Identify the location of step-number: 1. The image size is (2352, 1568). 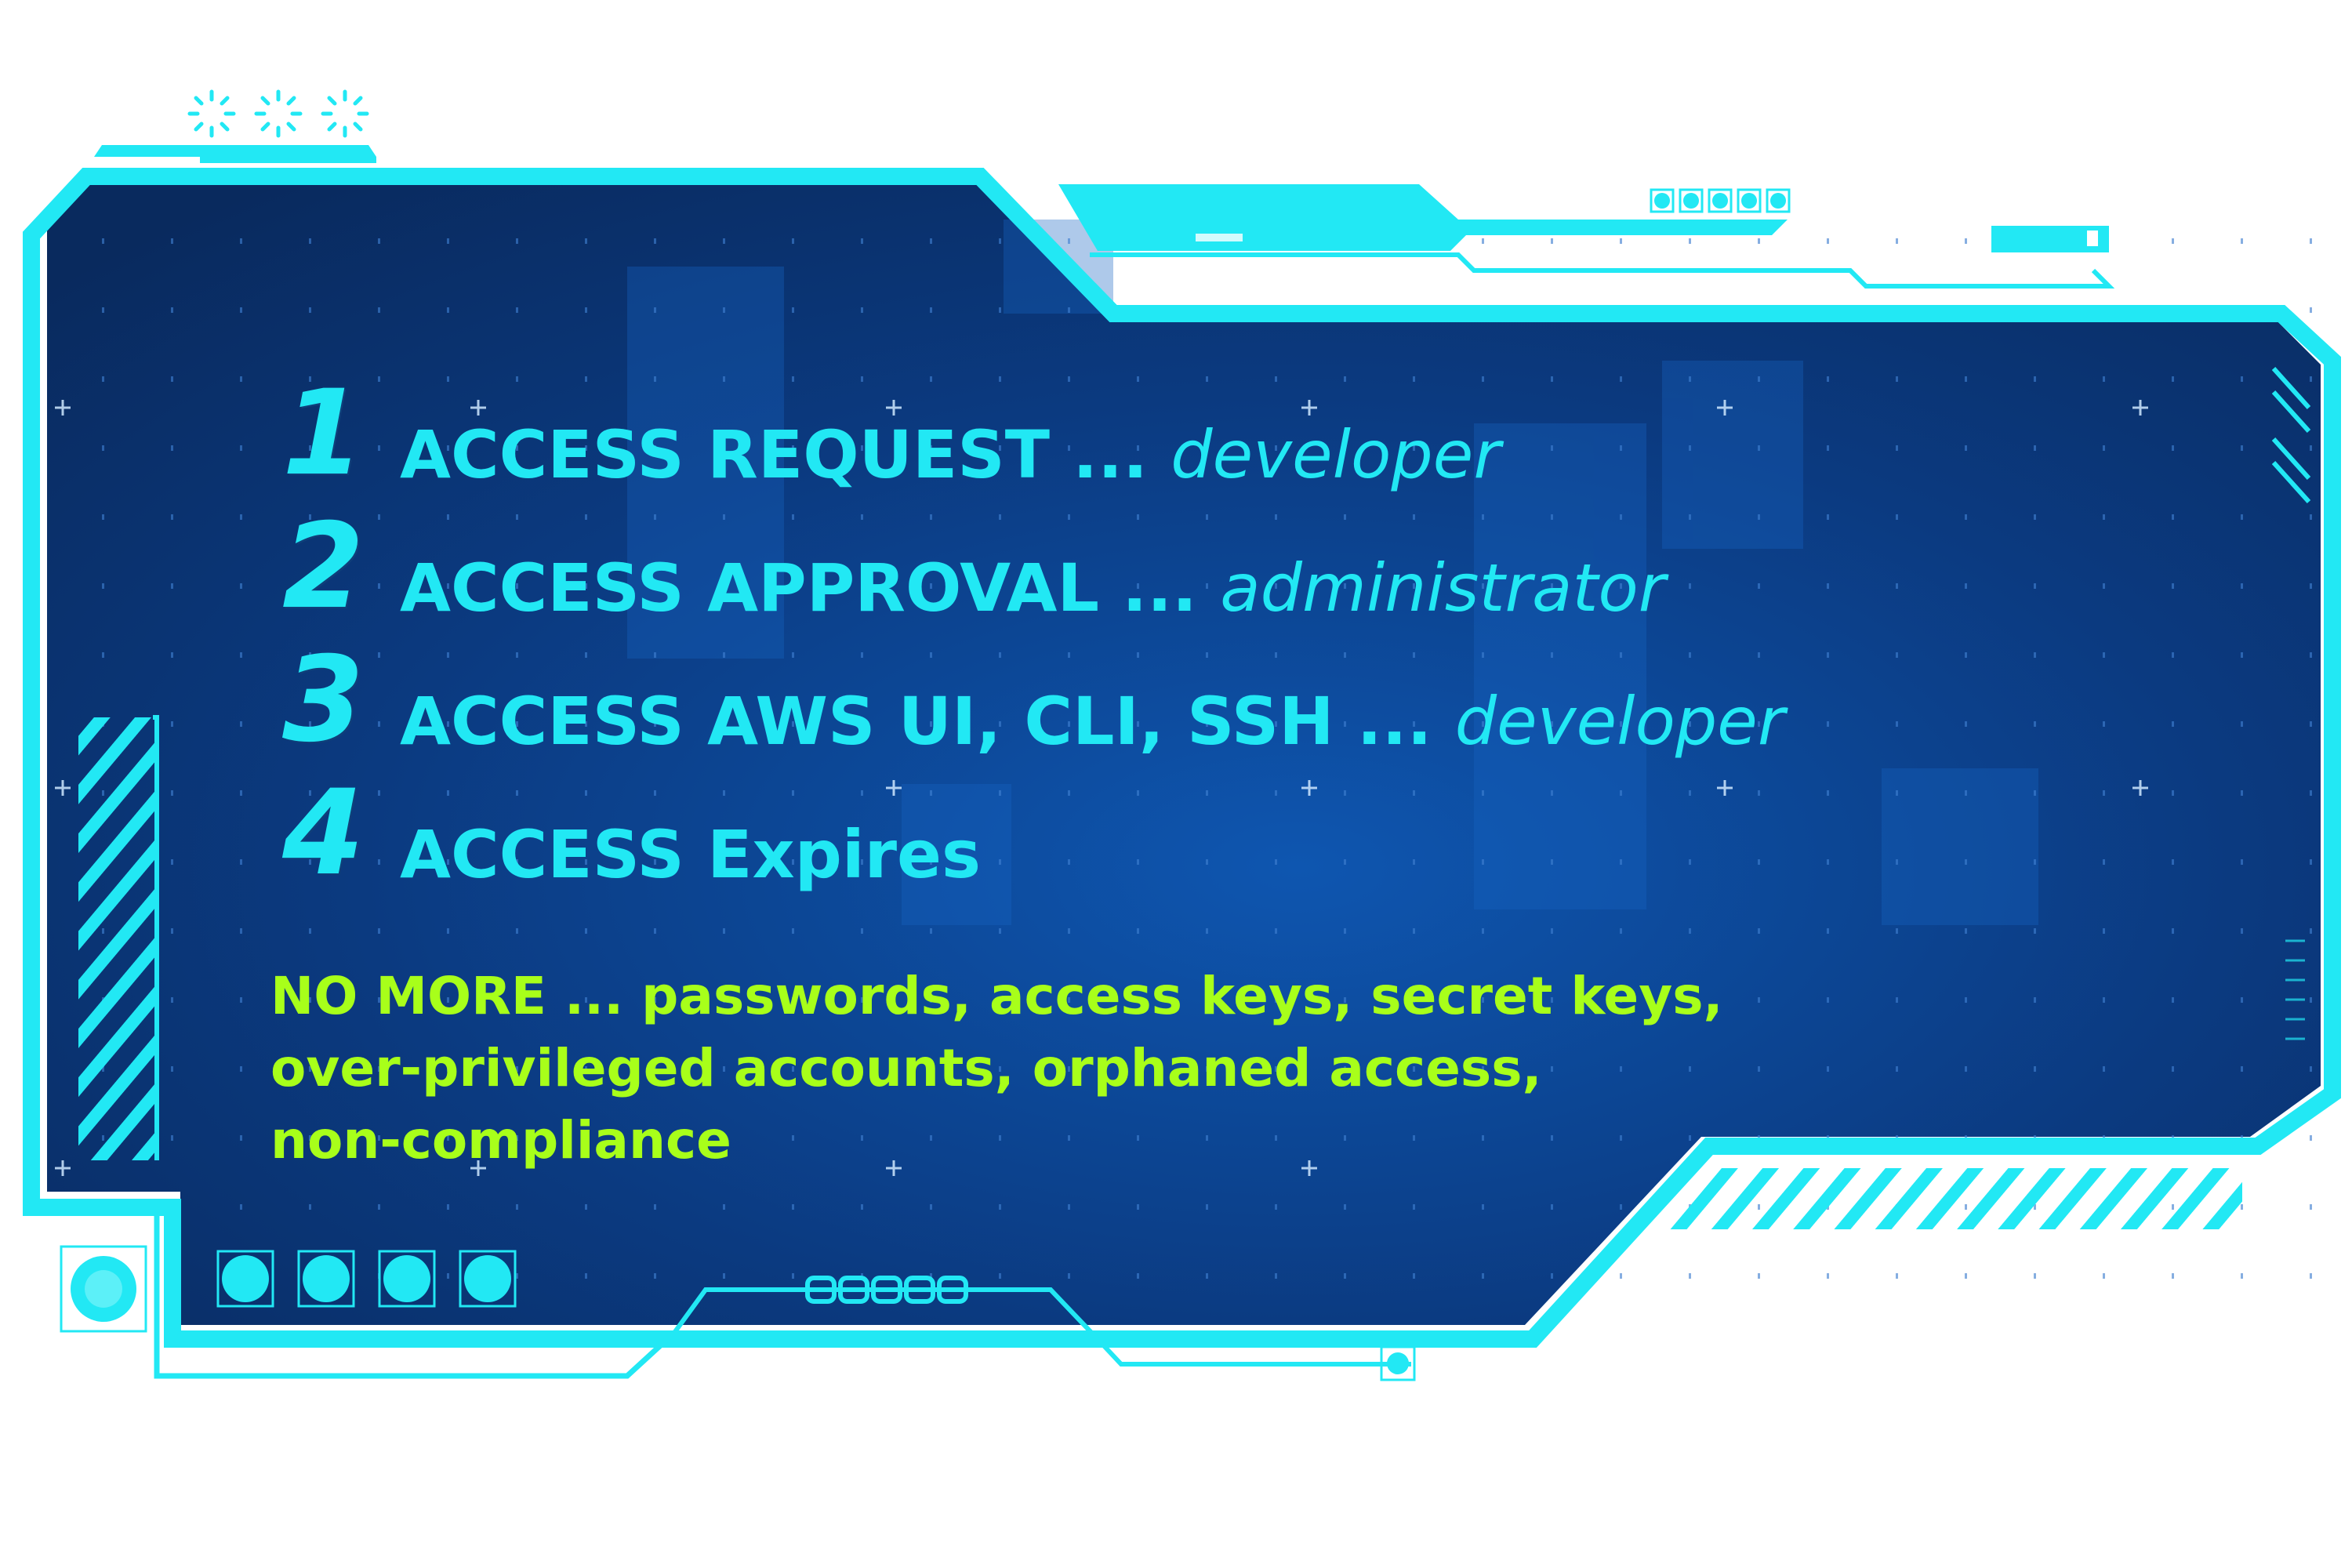
(323, 433).